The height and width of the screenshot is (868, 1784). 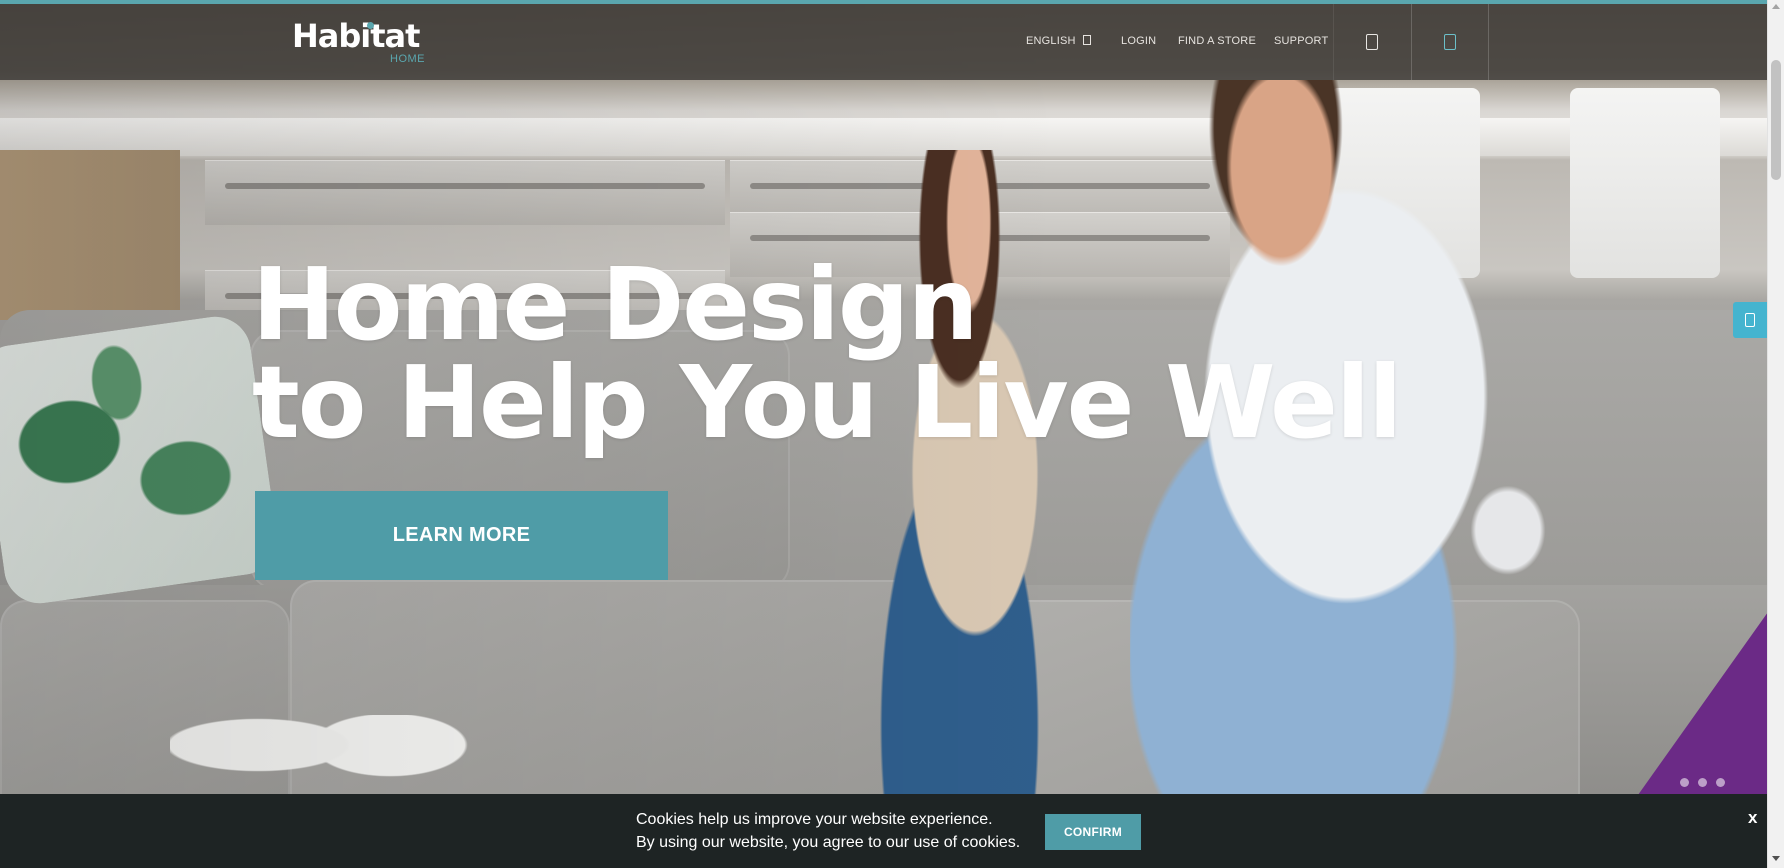 I want to click on cart-button, so click(x=1450, y=42).